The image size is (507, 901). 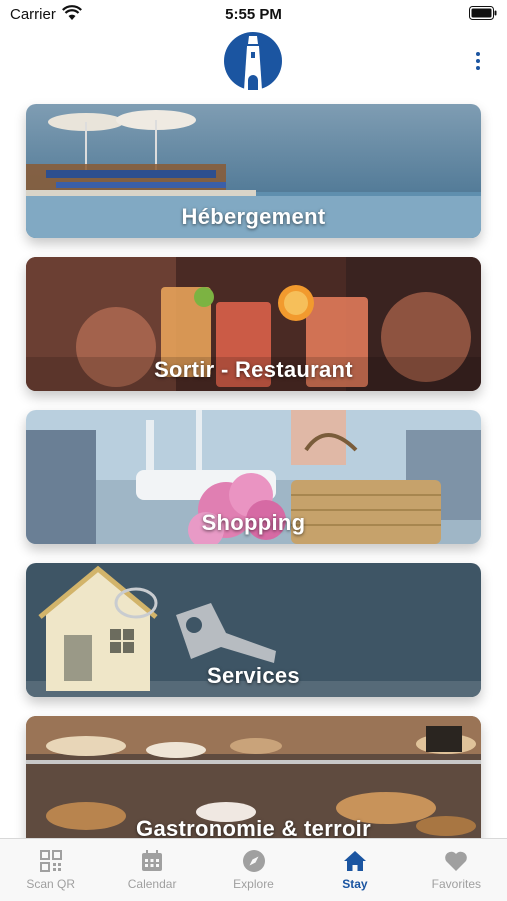 What do you see at coordinates (51, 884) in the screenshot?
I see `tab-label: Scan QR` at bounding box center [51, 884].